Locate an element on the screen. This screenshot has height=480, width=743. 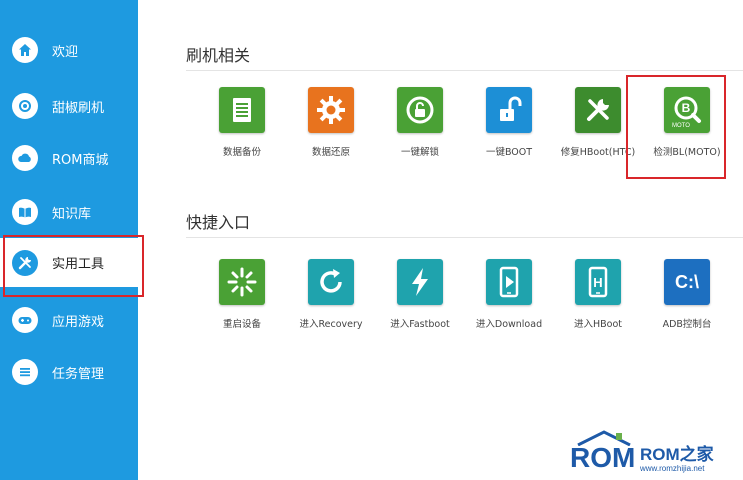
sidebar-item-label: 欢迎 is located at coordinates (65, 52).